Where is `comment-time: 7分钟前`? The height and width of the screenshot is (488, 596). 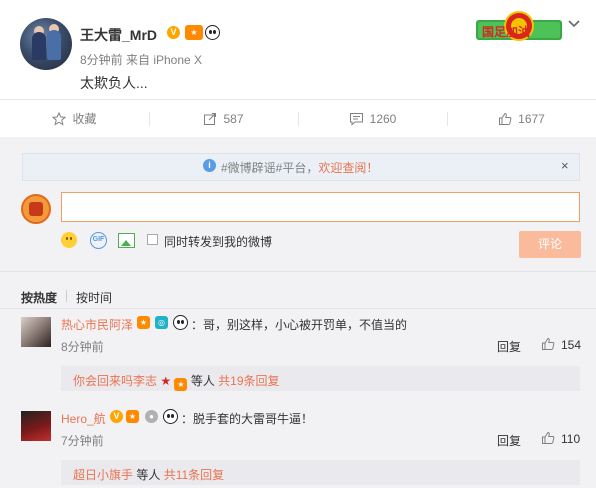 comment-time: 7分钟前 is located at coordinates (82, 441).